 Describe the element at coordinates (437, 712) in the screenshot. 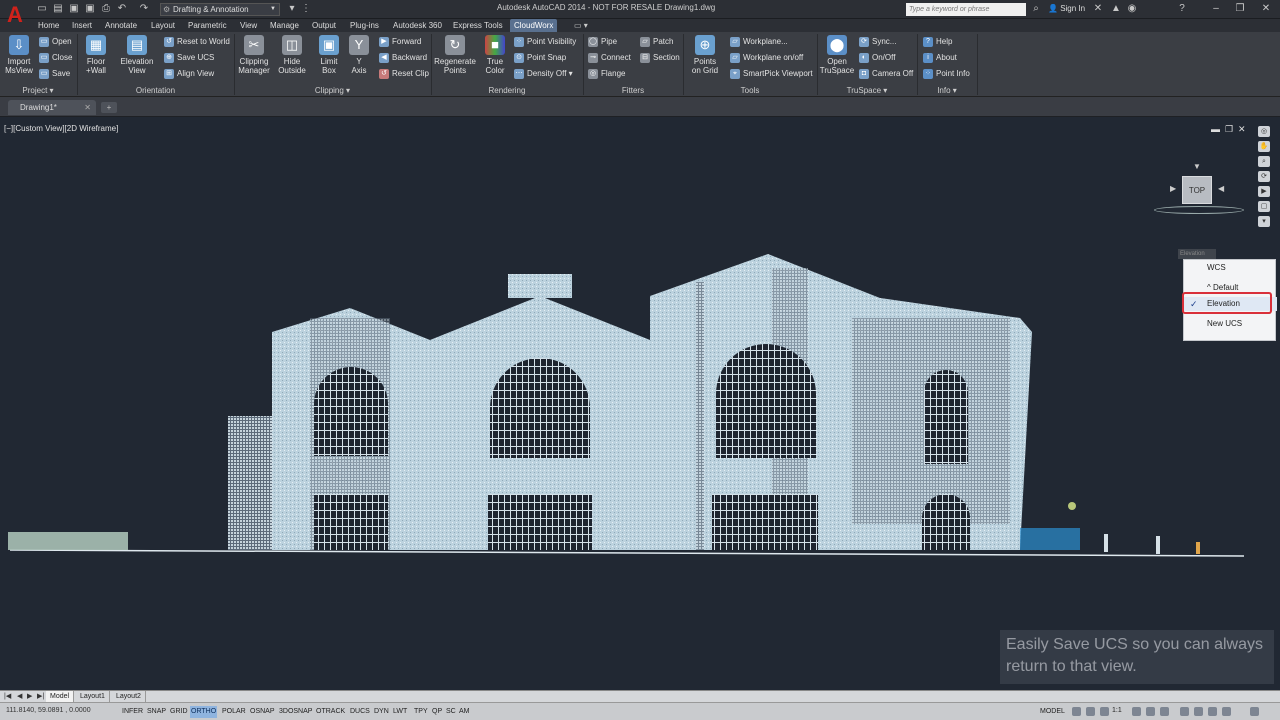

I see `toggle-qp: QP` at that location.